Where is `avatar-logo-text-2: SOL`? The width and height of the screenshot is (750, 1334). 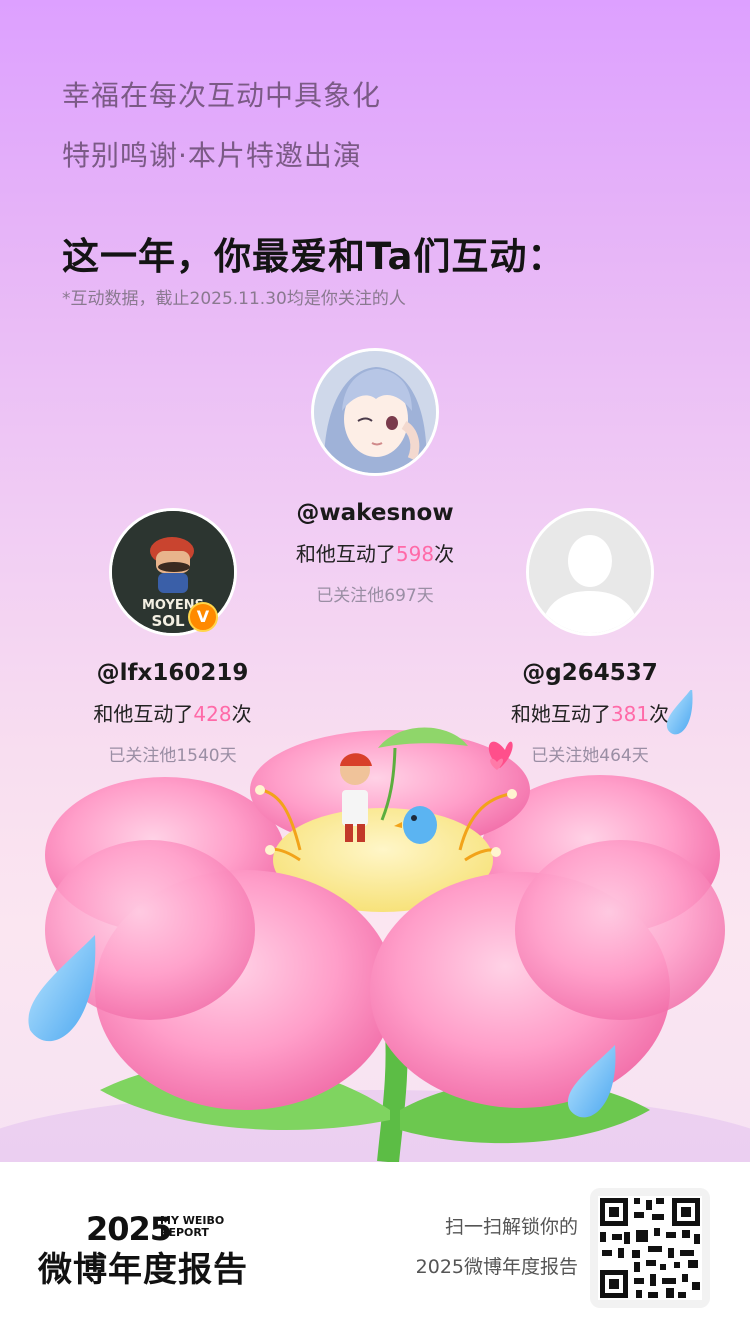 avatar-logo-text-2: SOL is located at coordinates (168, 621).